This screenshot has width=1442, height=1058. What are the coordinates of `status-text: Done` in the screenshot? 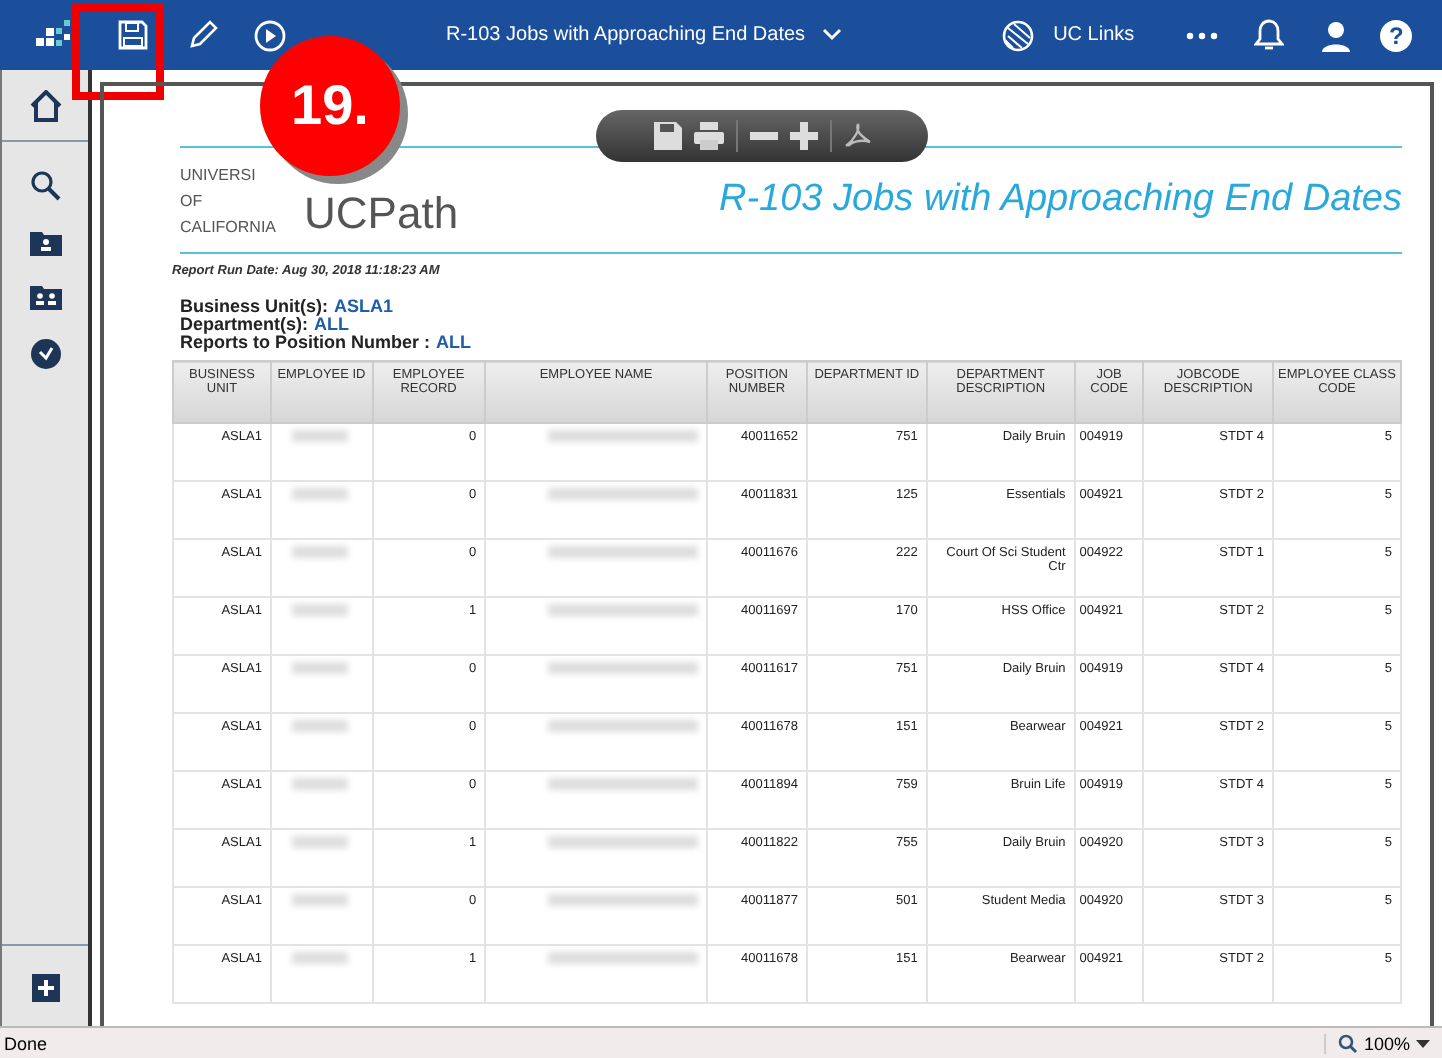 It's located at (26, 1043).